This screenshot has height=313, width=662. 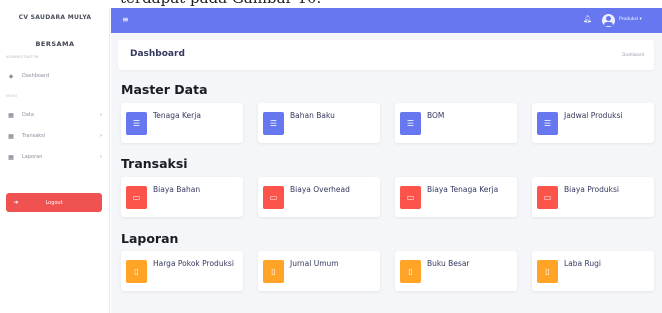 What do you see at coordinates (11, 76) in the screenshot?
I see `dashboard-icon: ◈` at bounding box center [11, 76].